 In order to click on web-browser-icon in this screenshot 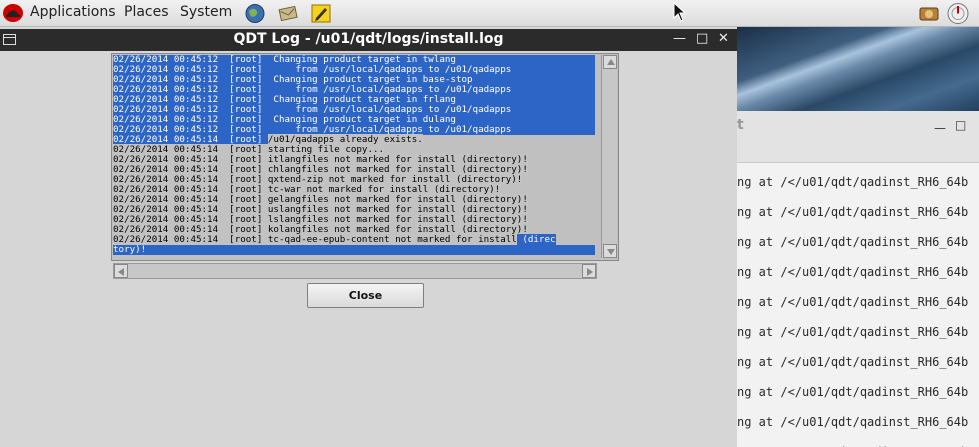, I will do `click(255, 13)`.